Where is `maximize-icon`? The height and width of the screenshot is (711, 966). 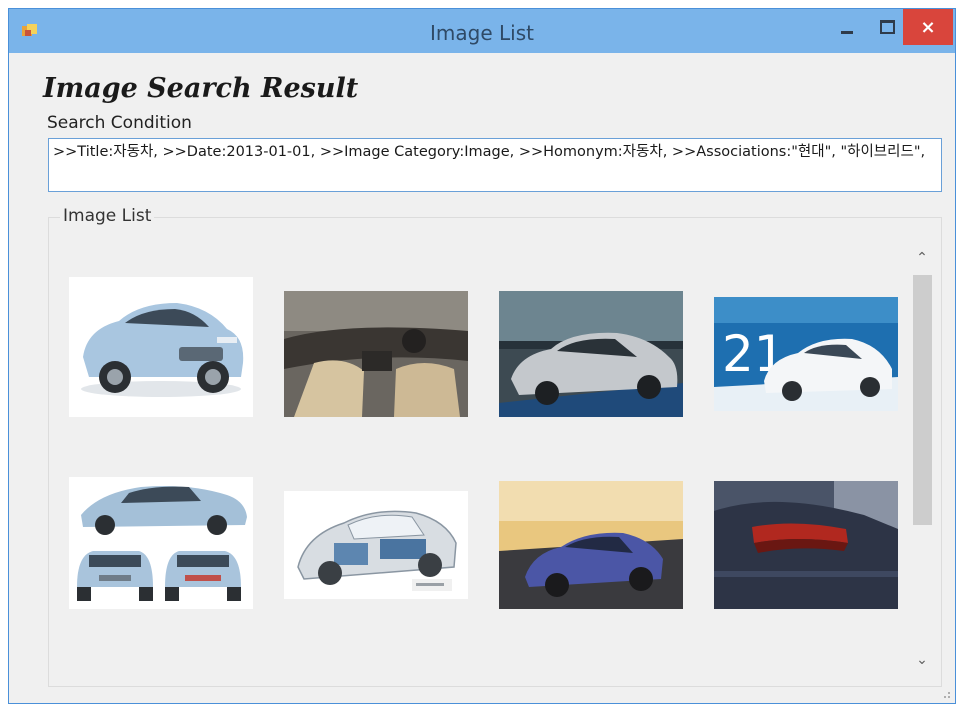
maximize-icon is located at coordinates (887, 27).